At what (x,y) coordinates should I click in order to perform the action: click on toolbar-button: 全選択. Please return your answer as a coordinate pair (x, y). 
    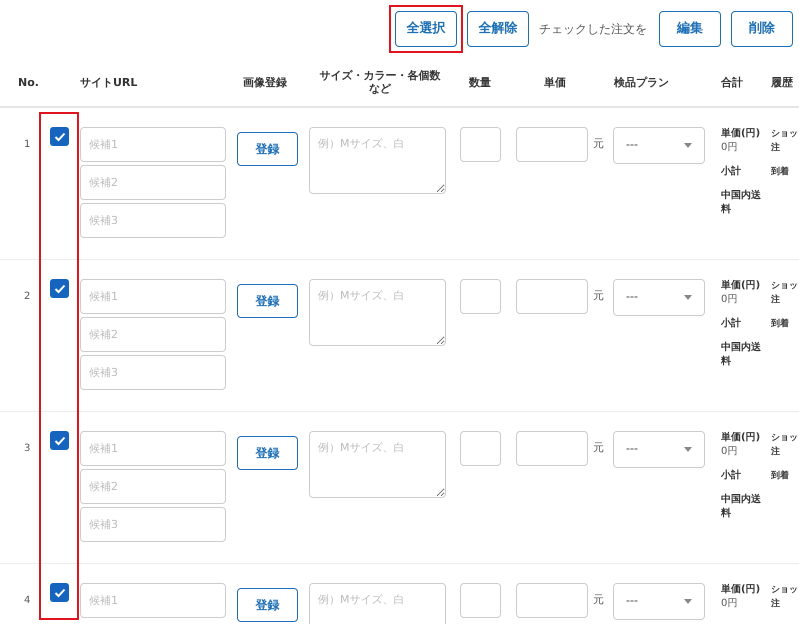
    Looking at the image, I should click on (426, 29).